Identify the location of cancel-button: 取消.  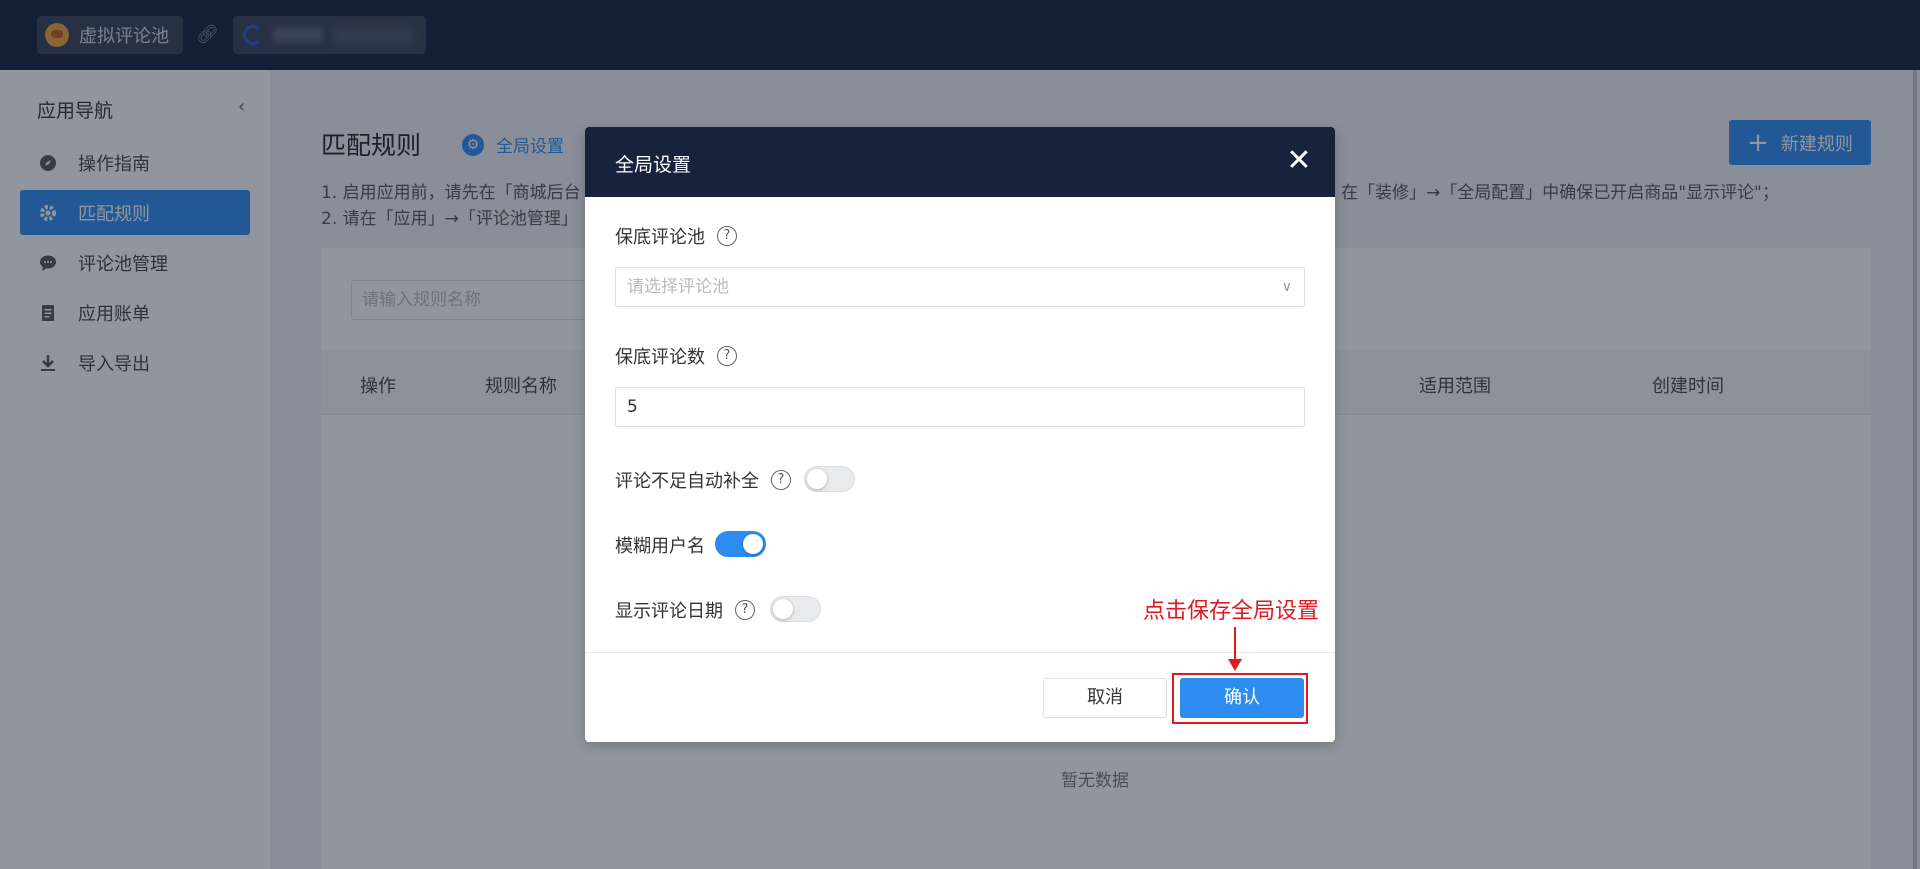
(1105, 698).